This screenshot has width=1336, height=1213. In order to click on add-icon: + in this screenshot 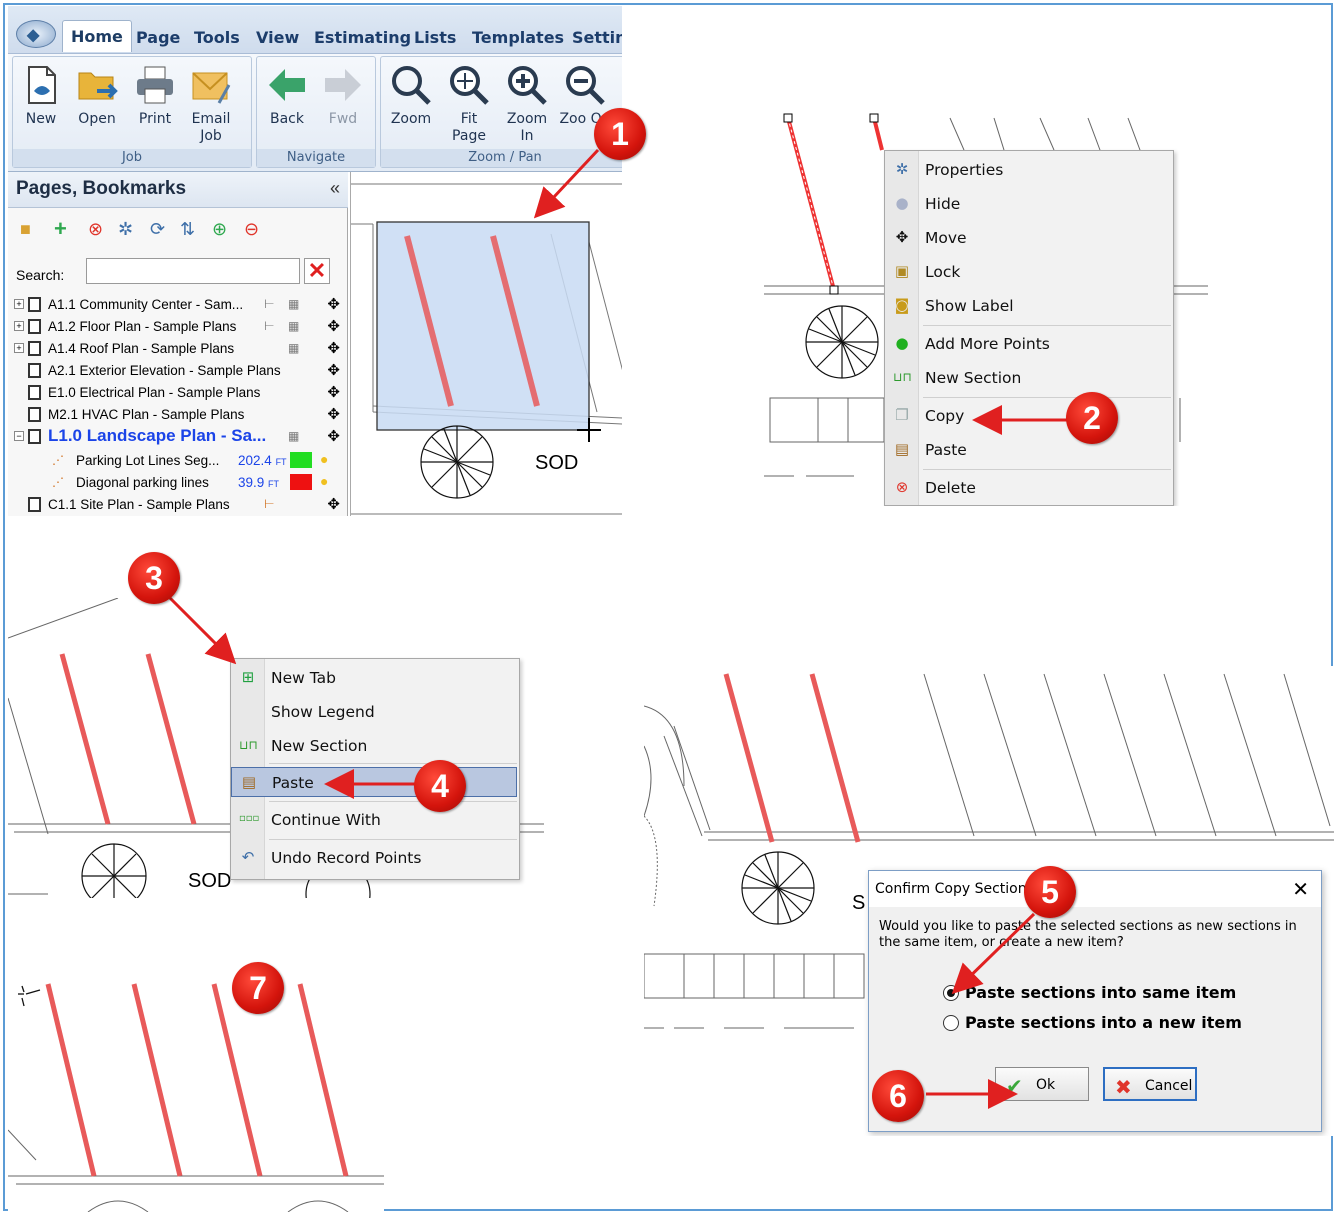, I will do `click(60, 229)`.